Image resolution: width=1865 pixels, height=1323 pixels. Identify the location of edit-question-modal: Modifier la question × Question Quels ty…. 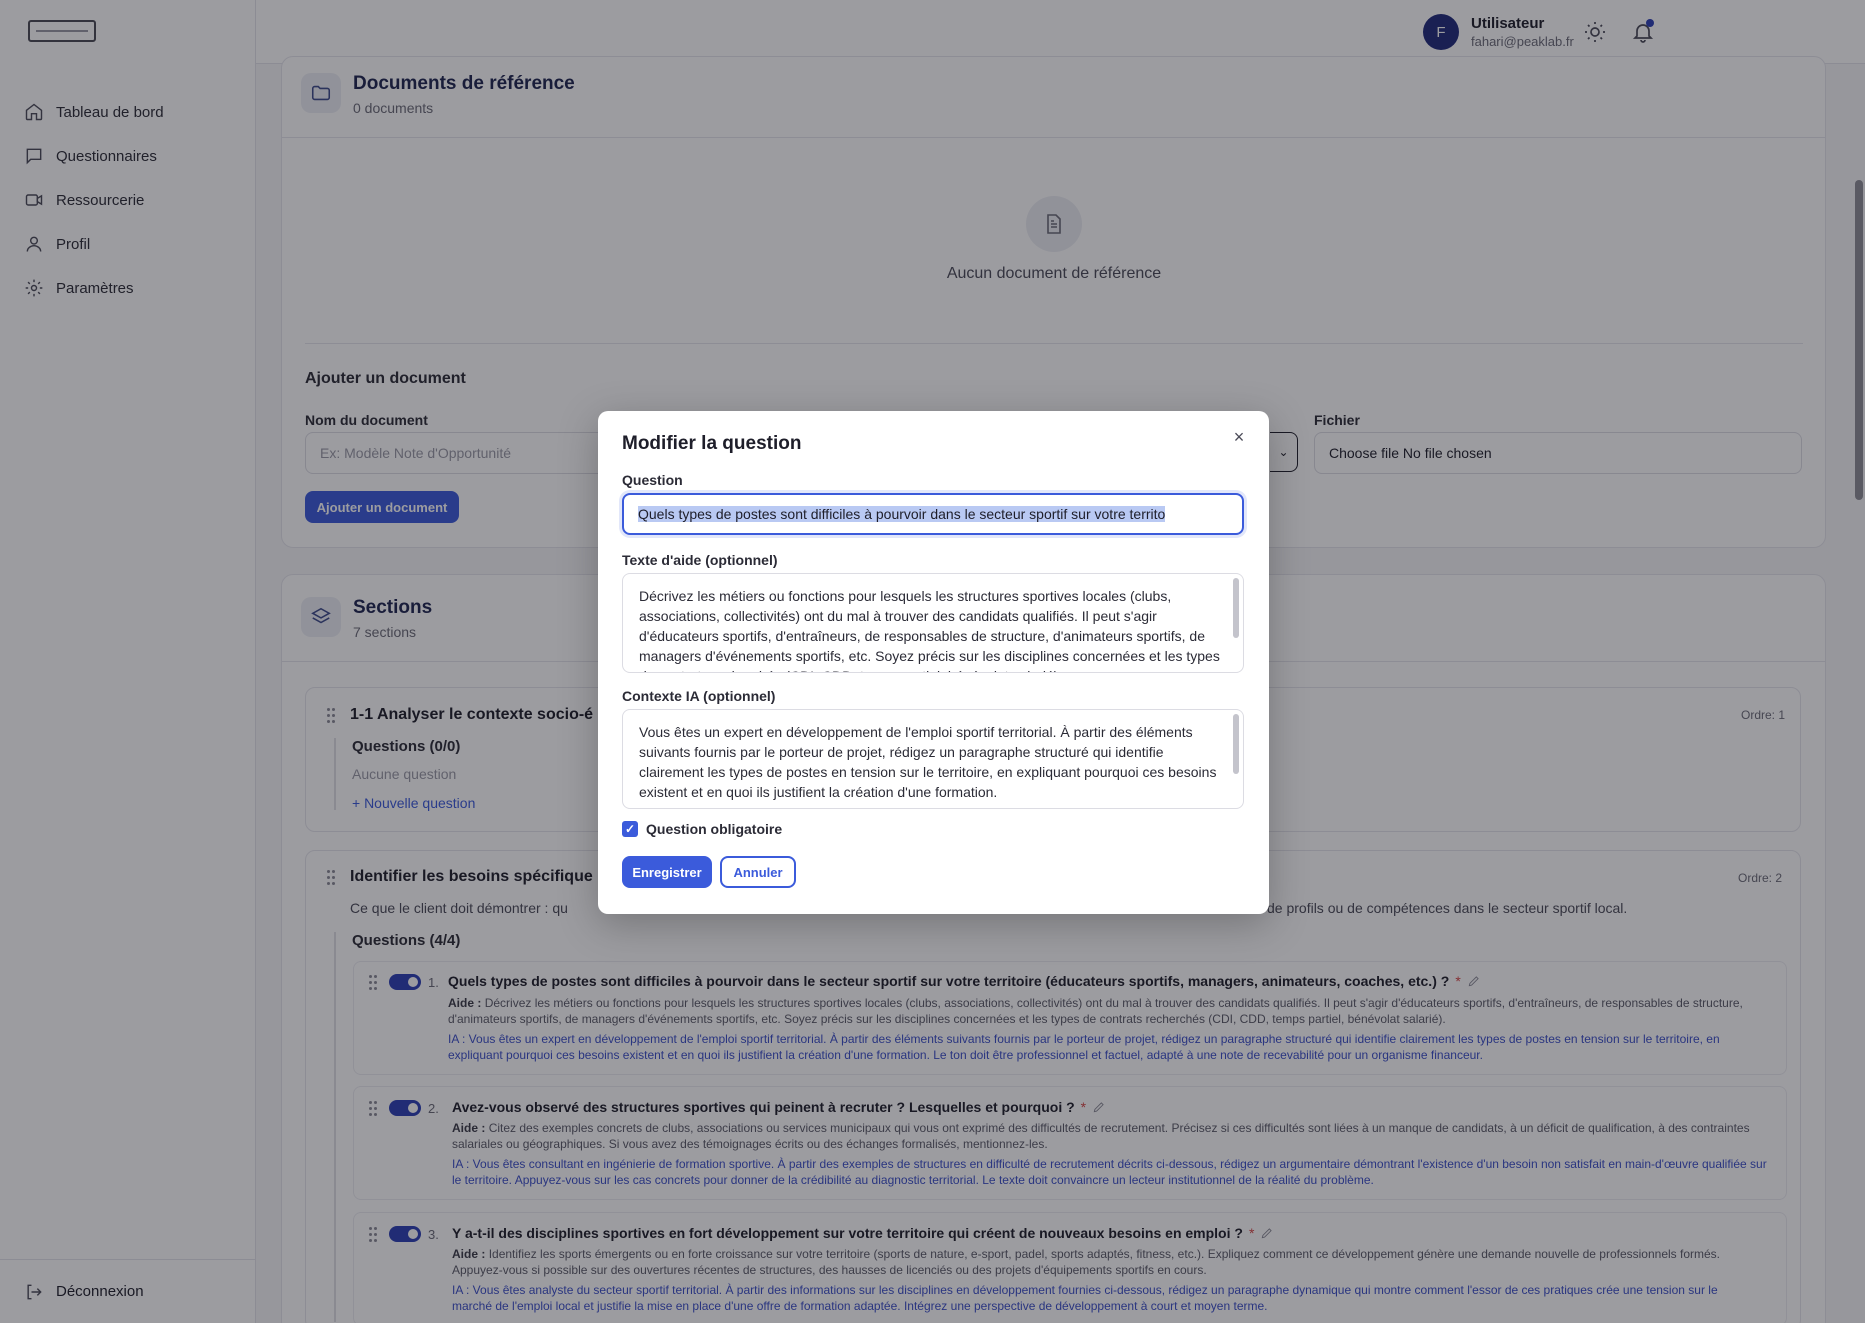
(933, 662).